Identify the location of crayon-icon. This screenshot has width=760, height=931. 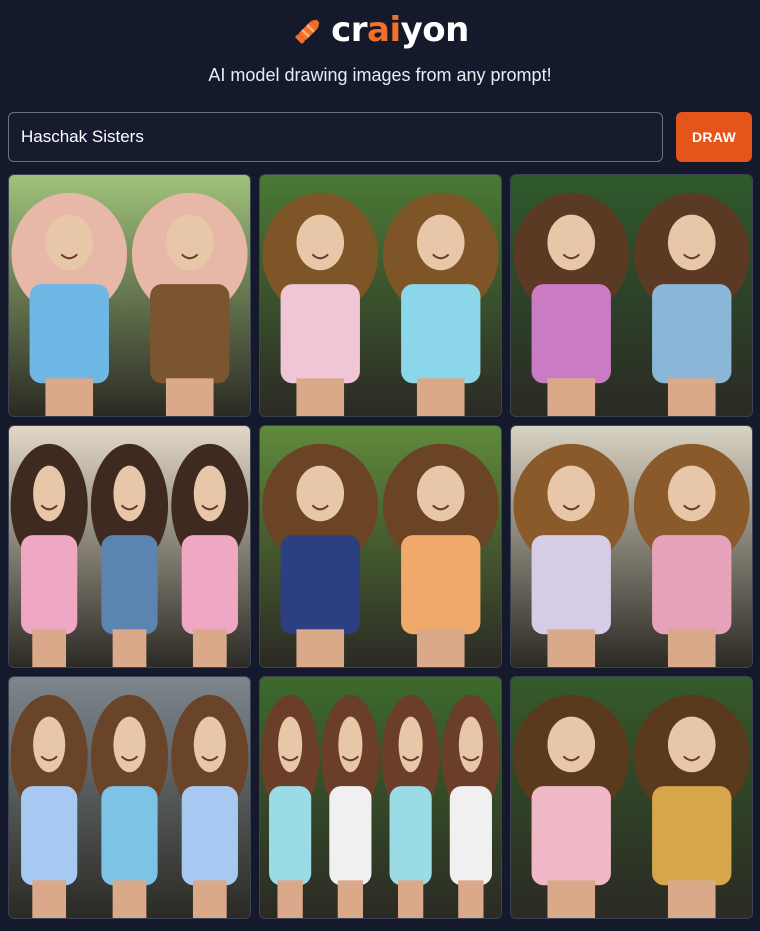
(309, 30).